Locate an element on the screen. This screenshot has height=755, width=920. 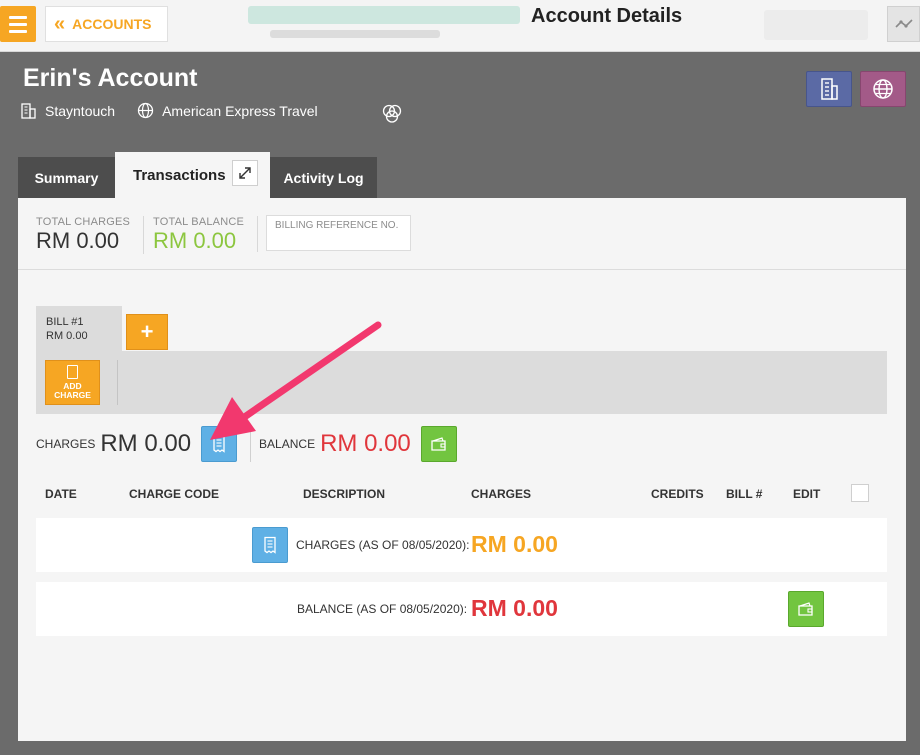
travel-agent-name: American Express Travel is located at coordinates (240, 110).